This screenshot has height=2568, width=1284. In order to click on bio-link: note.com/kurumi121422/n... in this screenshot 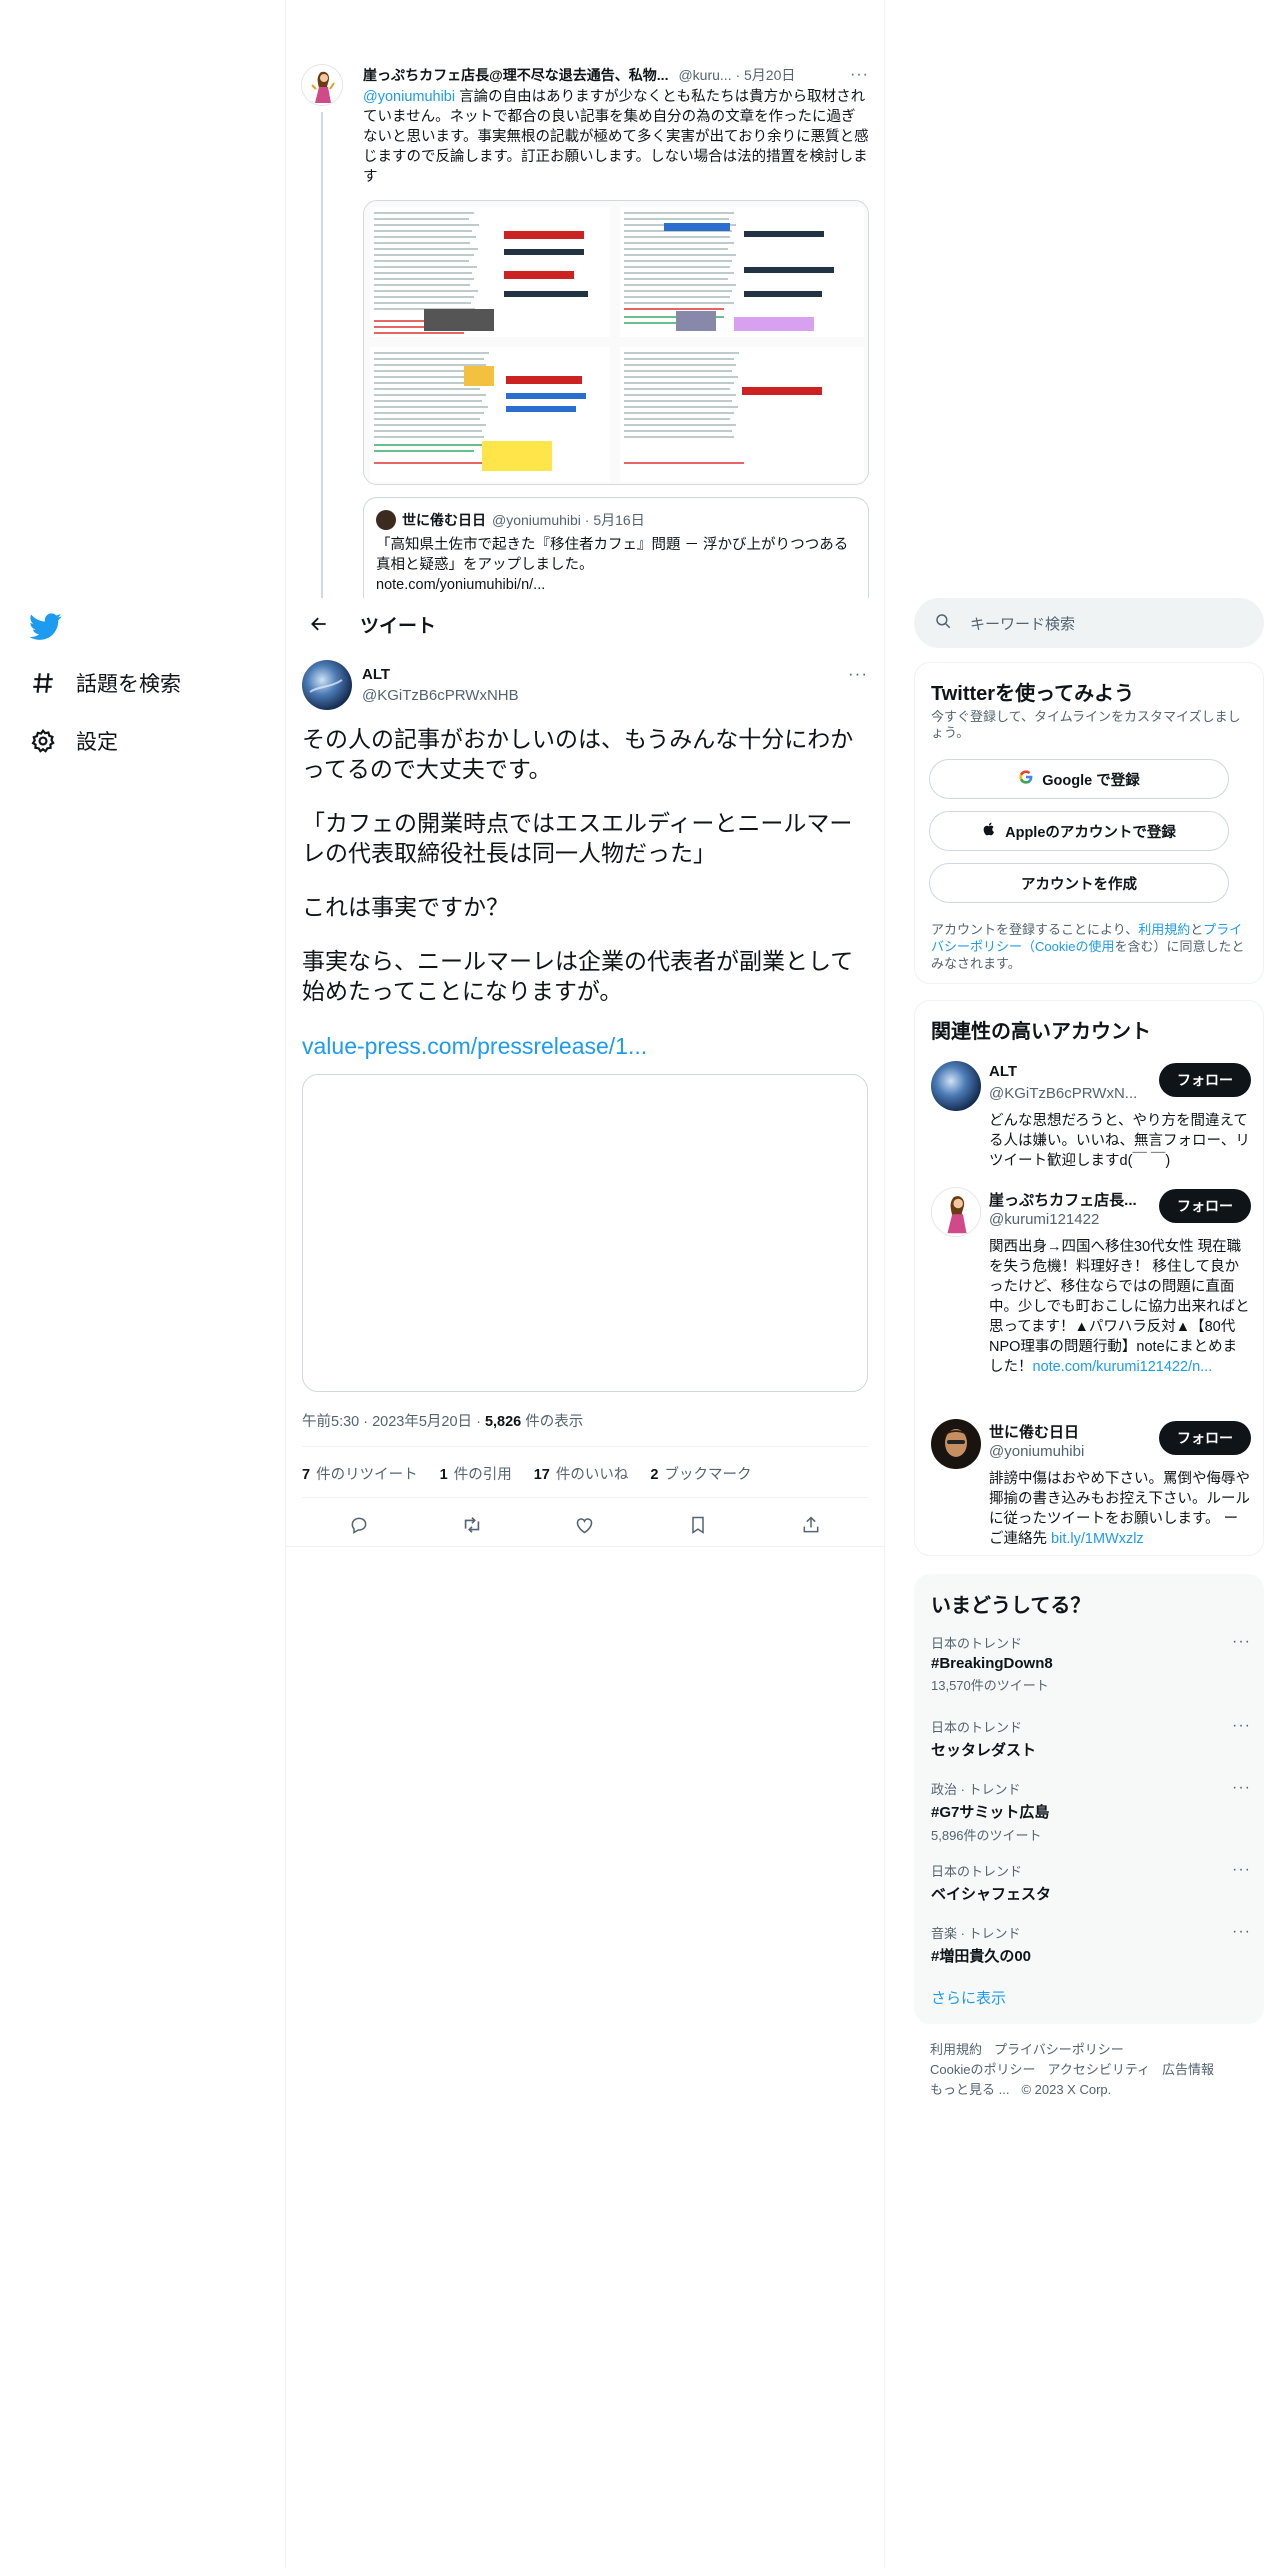, I will do `click(1123, 1367)`.